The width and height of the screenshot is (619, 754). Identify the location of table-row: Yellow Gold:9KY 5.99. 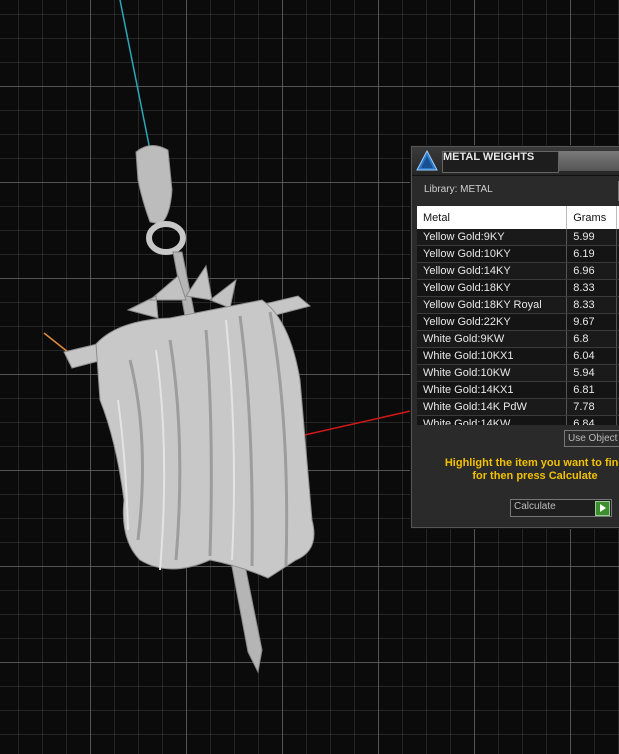
(518, 237).